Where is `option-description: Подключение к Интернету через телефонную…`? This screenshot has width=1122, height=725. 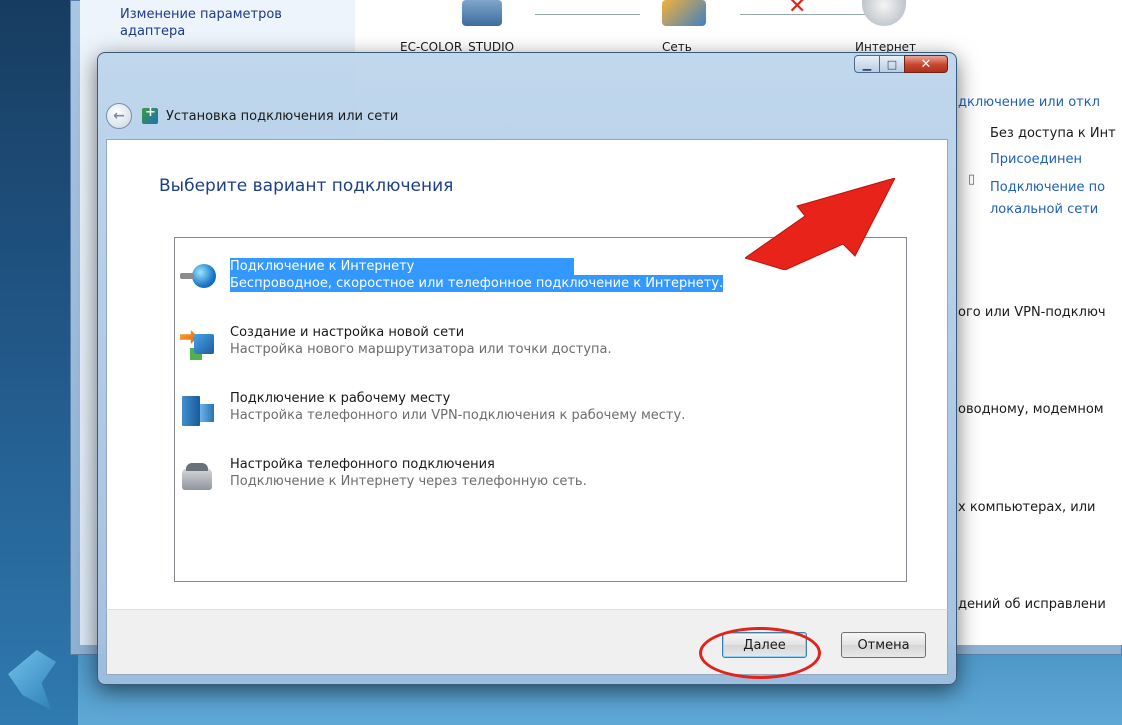 option-description: Подключение к Интернету через телефонную… is located at coordinates (408, 481).